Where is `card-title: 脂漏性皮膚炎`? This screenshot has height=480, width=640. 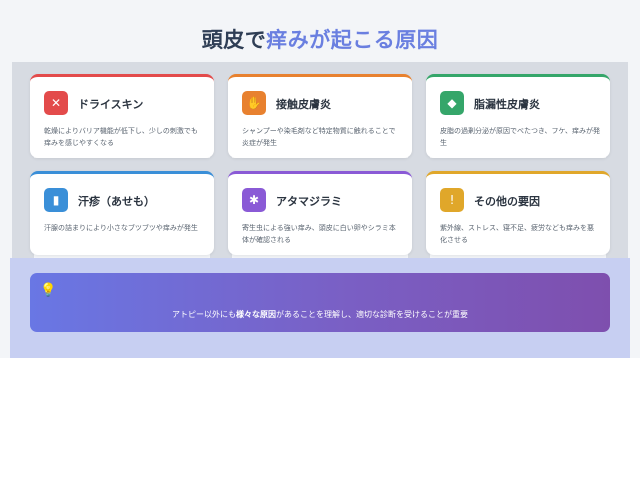 card-title: 脂漏性皮膚炎 is located at coordinates (507, 104).